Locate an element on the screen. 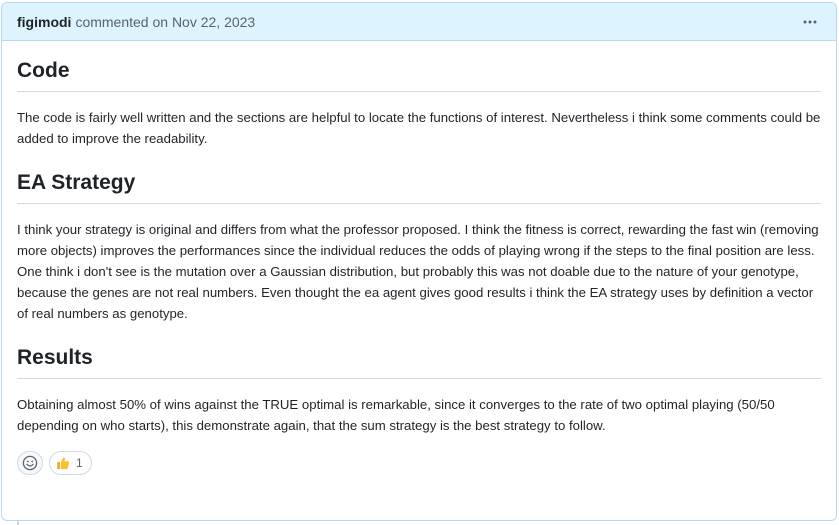 This screenshot has height=525, width=839. comment-meta: commented on Nov 22, 2023 is located at coordinates (165, 22).